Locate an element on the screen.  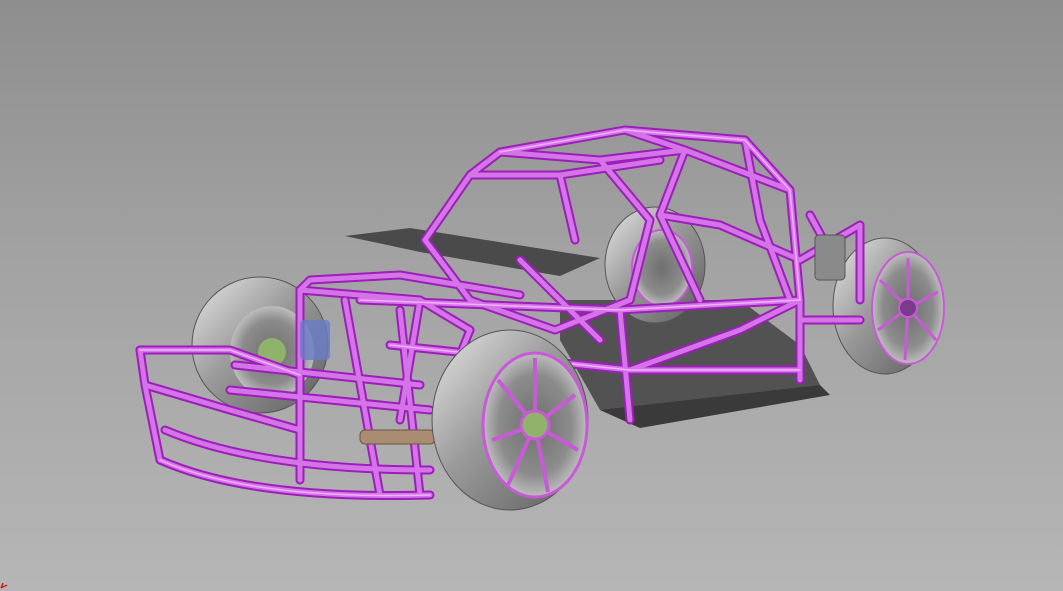
axis-triad-icon is located at coordinates (4, 585).